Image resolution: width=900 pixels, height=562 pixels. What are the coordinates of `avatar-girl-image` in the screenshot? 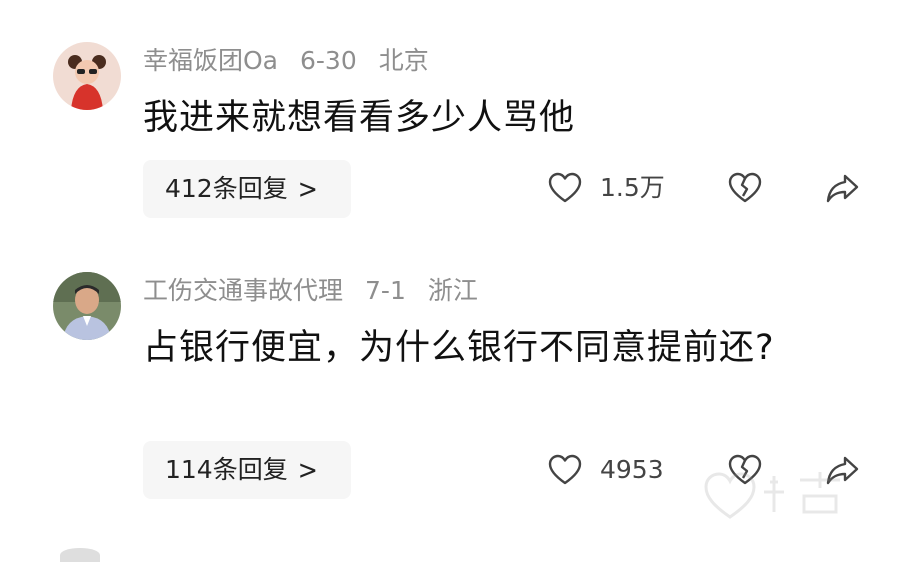 It's located at (87, 76).